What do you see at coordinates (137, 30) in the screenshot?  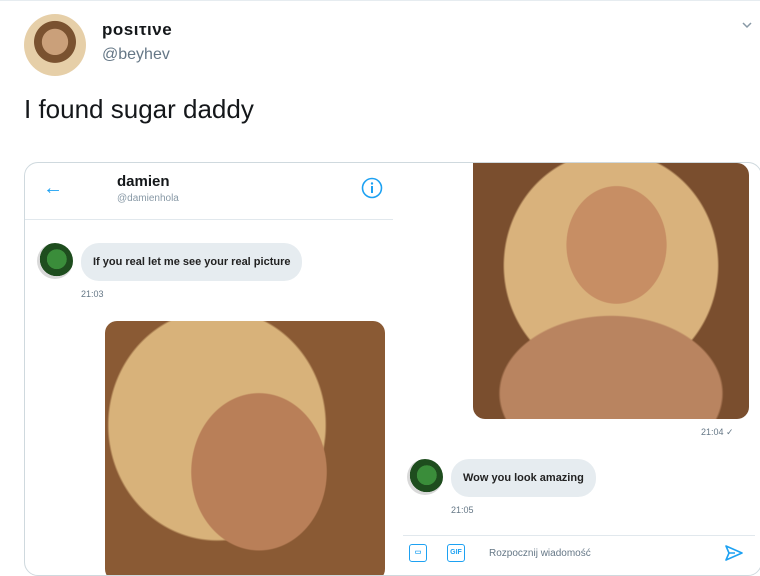 I see `author-display-name: posιτινe` at bounding box center [137, 30].